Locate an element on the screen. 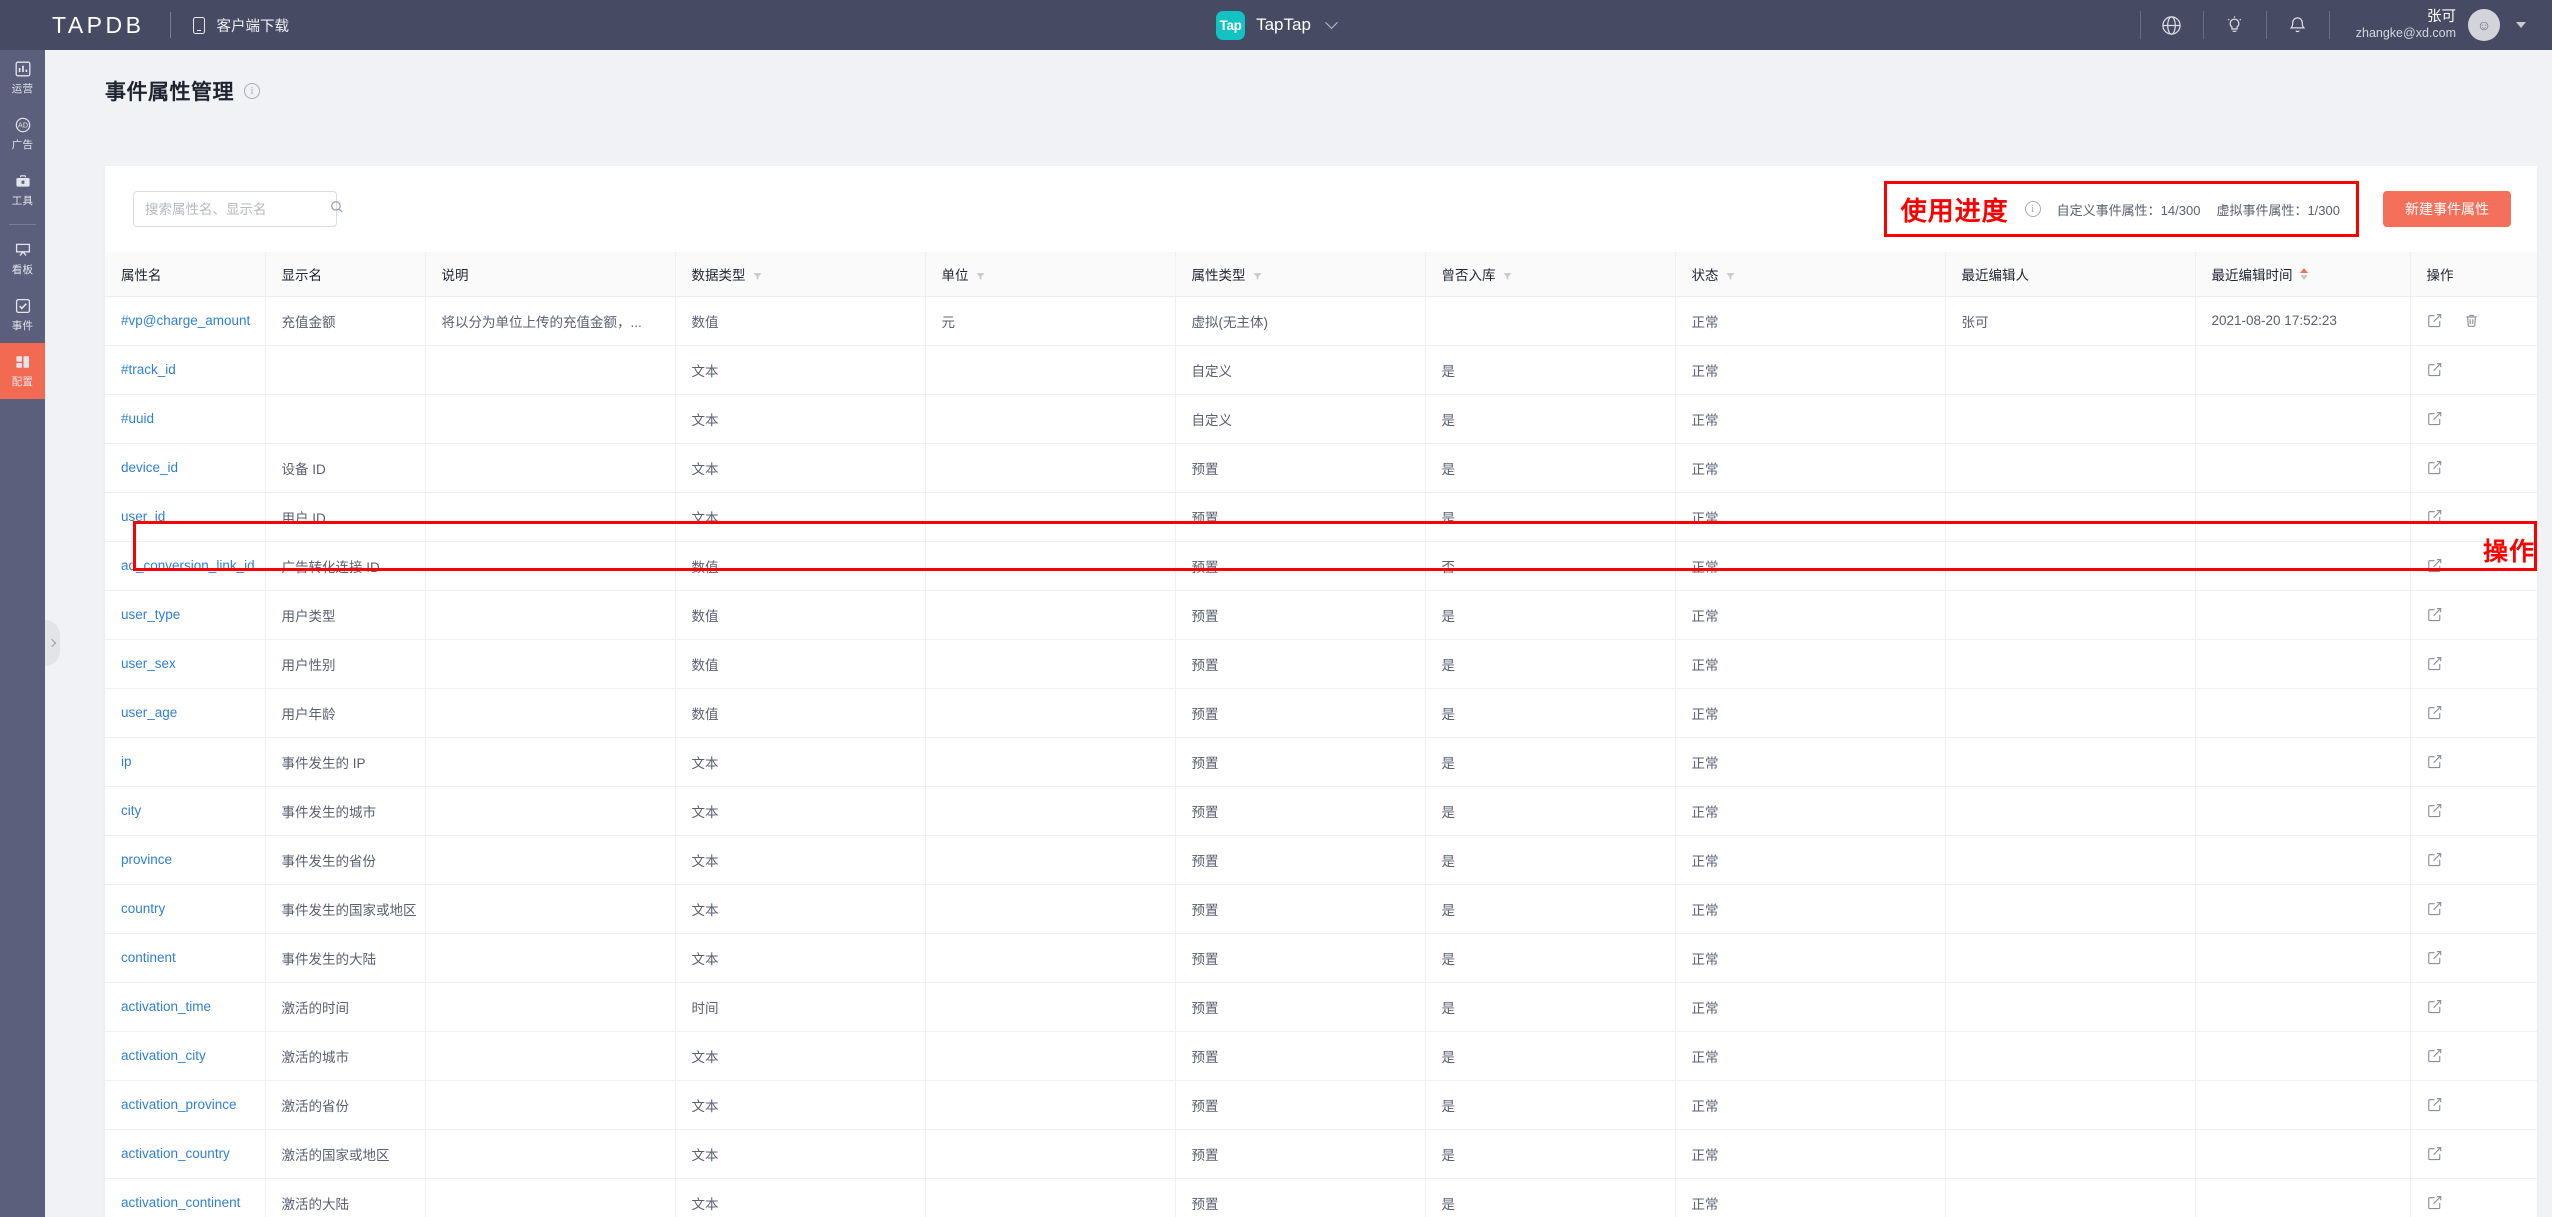  table-row: ad_conversion_link_id 广告转化连接 ID 数值 预置否正常 is located at coordinates (1321, 566).